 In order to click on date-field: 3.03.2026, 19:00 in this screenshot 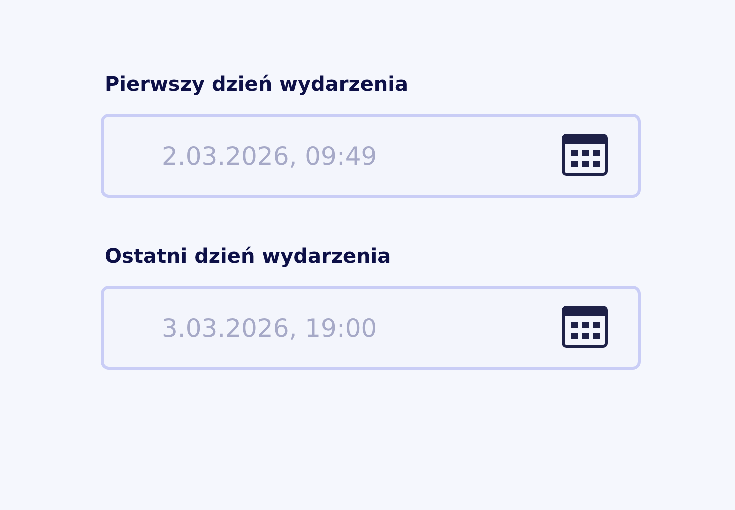, I will do `click(371, 328)`.